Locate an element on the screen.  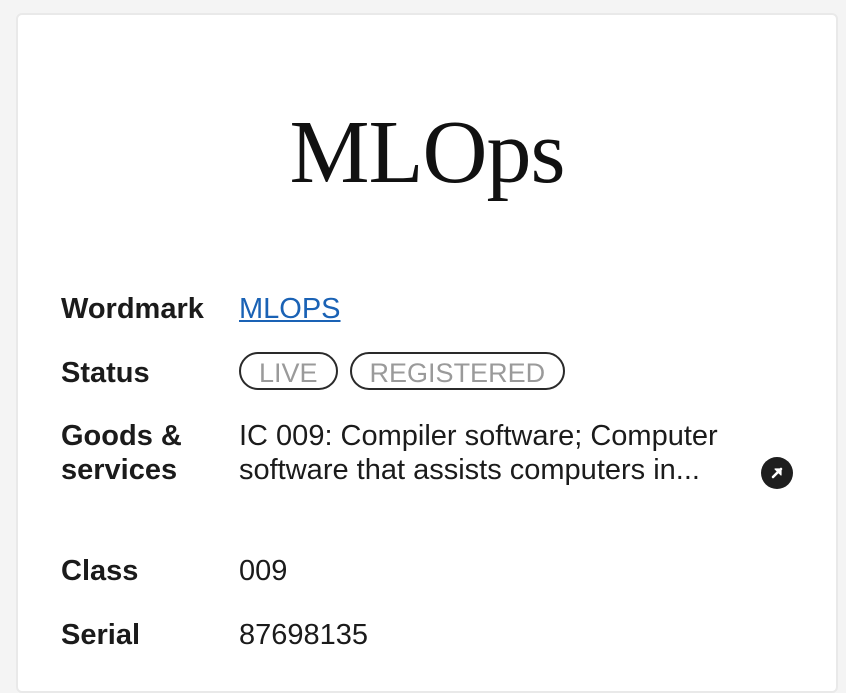
goods-services-label: Goods & services is located at coordinates (121, 453).